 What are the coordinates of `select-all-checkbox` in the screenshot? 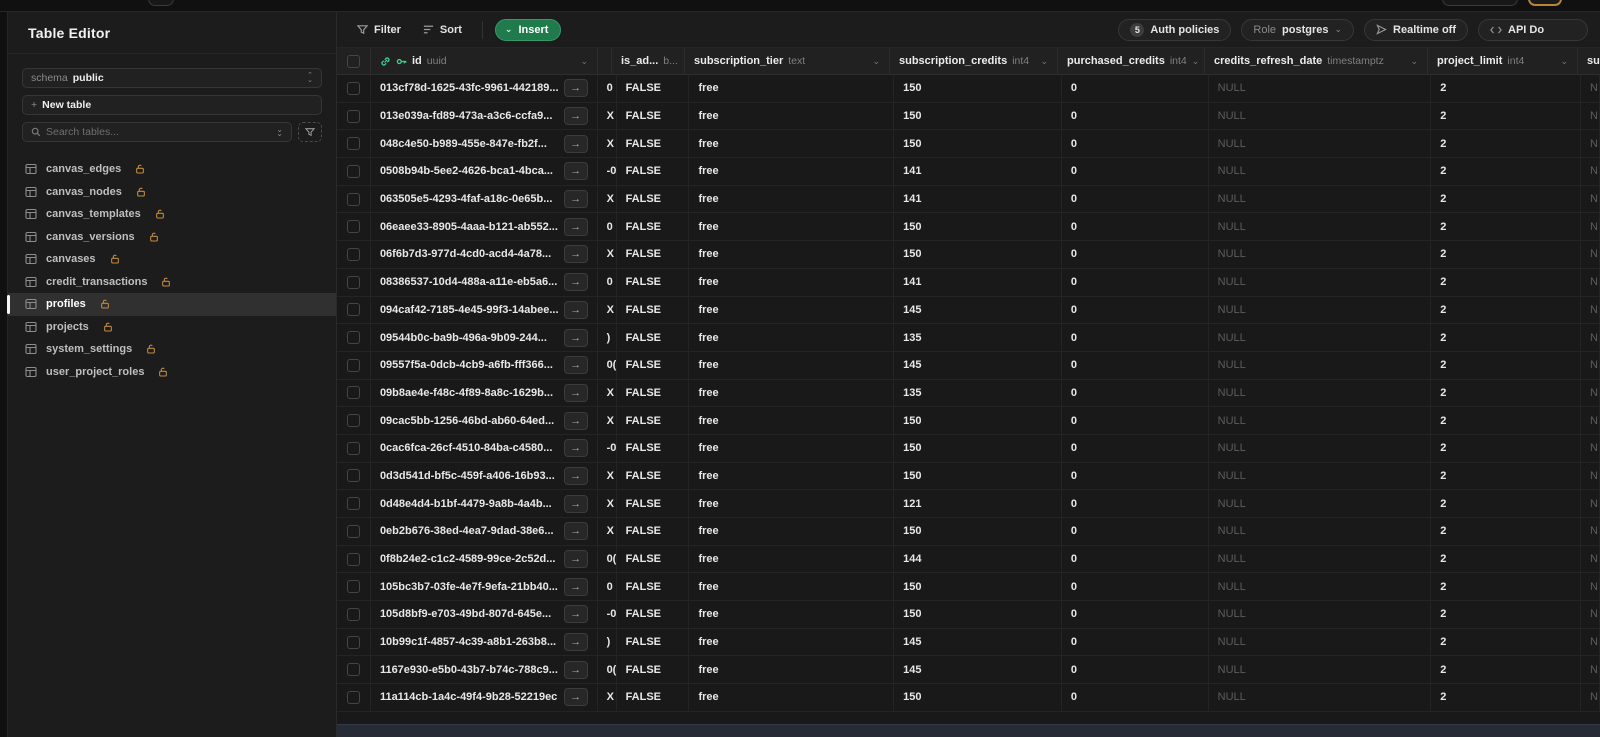 It's located at (353, 61).